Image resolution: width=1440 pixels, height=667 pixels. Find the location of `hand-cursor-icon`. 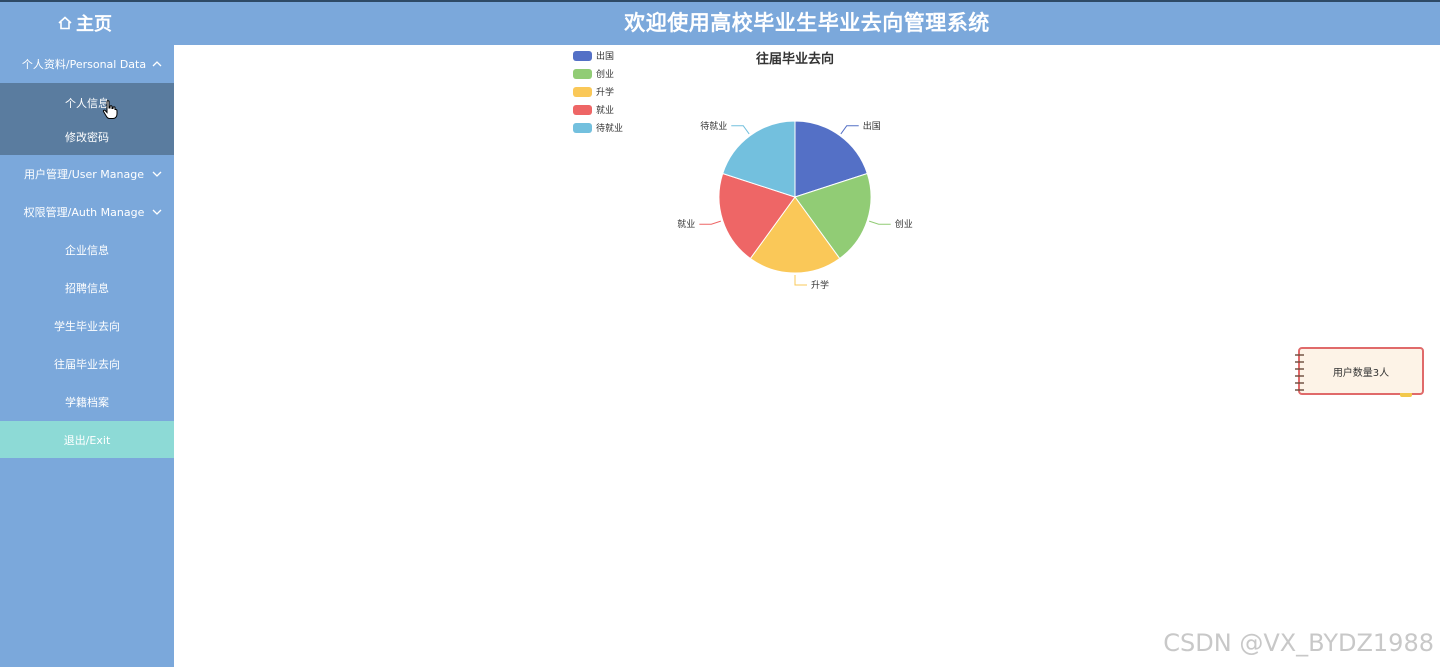

hand-cursor-icon is located at coordinates (110, 109).